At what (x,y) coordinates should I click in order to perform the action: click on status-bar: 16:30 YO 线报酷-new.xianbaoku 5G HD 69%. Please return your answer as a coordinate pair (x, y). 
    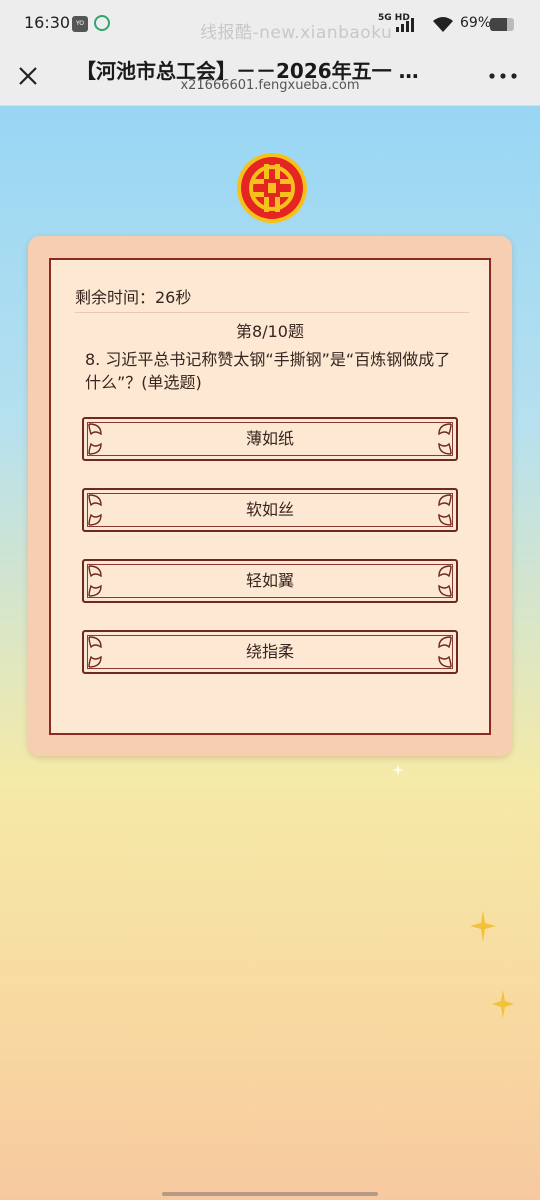
    Looking at the image, I should click on (270, 24).